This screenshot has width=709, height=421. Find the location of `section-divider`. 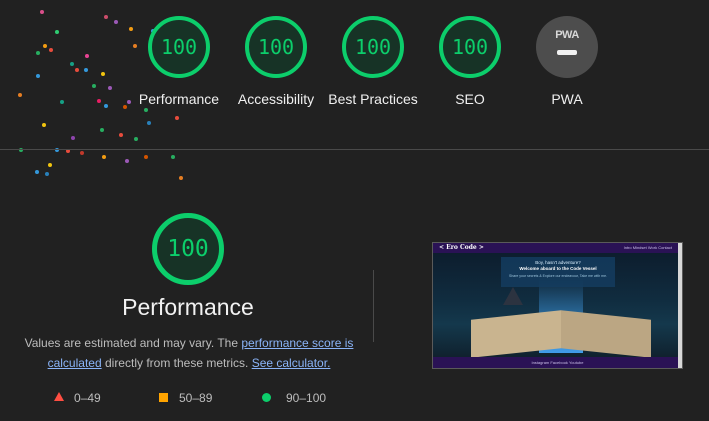

section-divider is located at coordinates (373, 306).